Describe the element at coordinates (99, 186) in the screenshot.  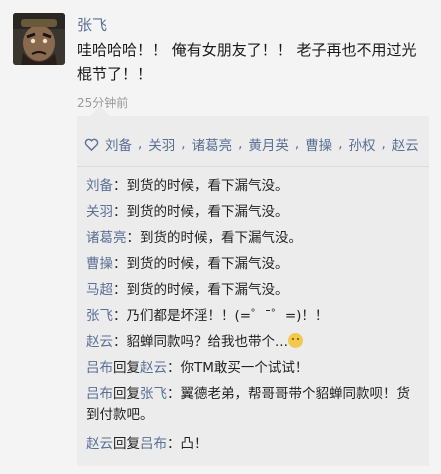
I see `comment-author: 刘备` at that location.